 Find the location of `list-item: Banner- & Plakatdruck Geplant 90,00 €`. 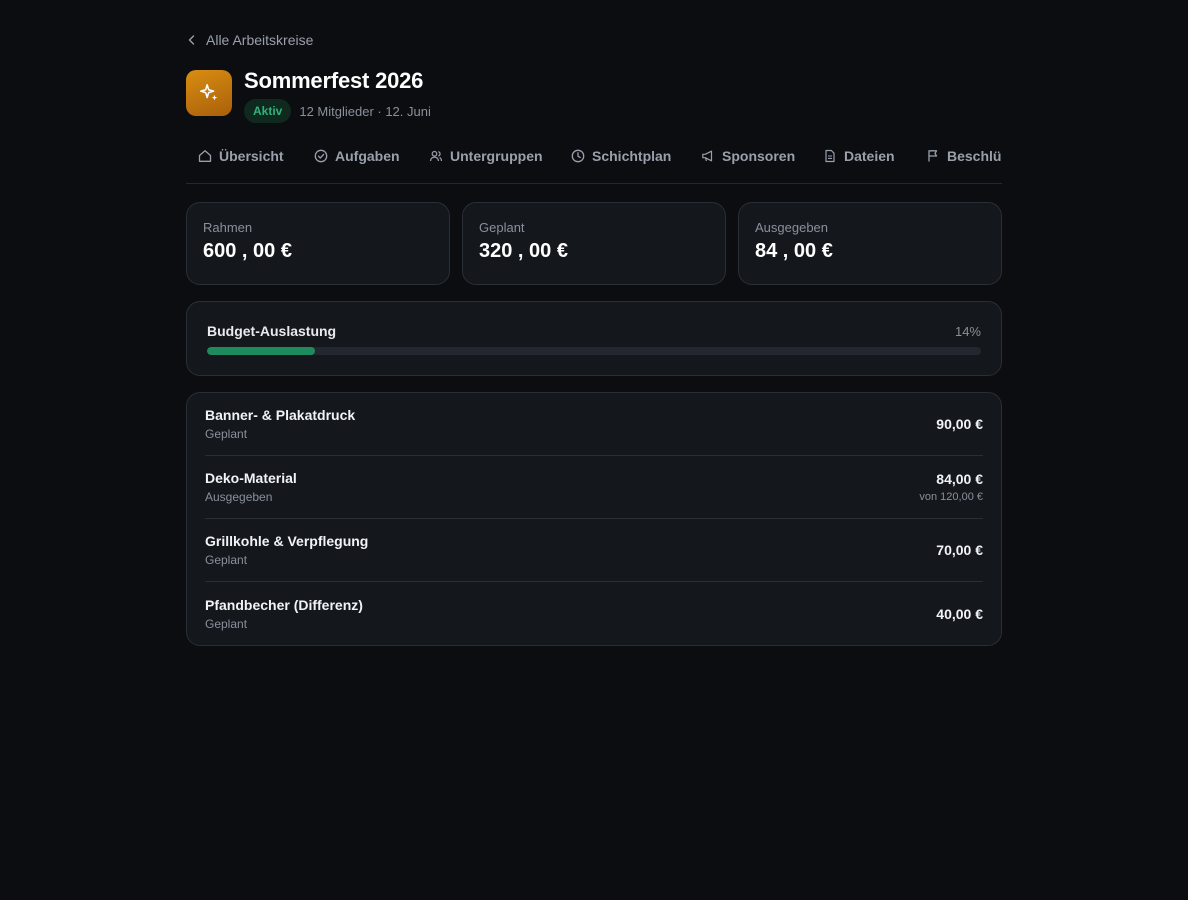

list-item: Banner- & Plakatdruck Geplant 90,00 € is located at coordinates (594, 424).